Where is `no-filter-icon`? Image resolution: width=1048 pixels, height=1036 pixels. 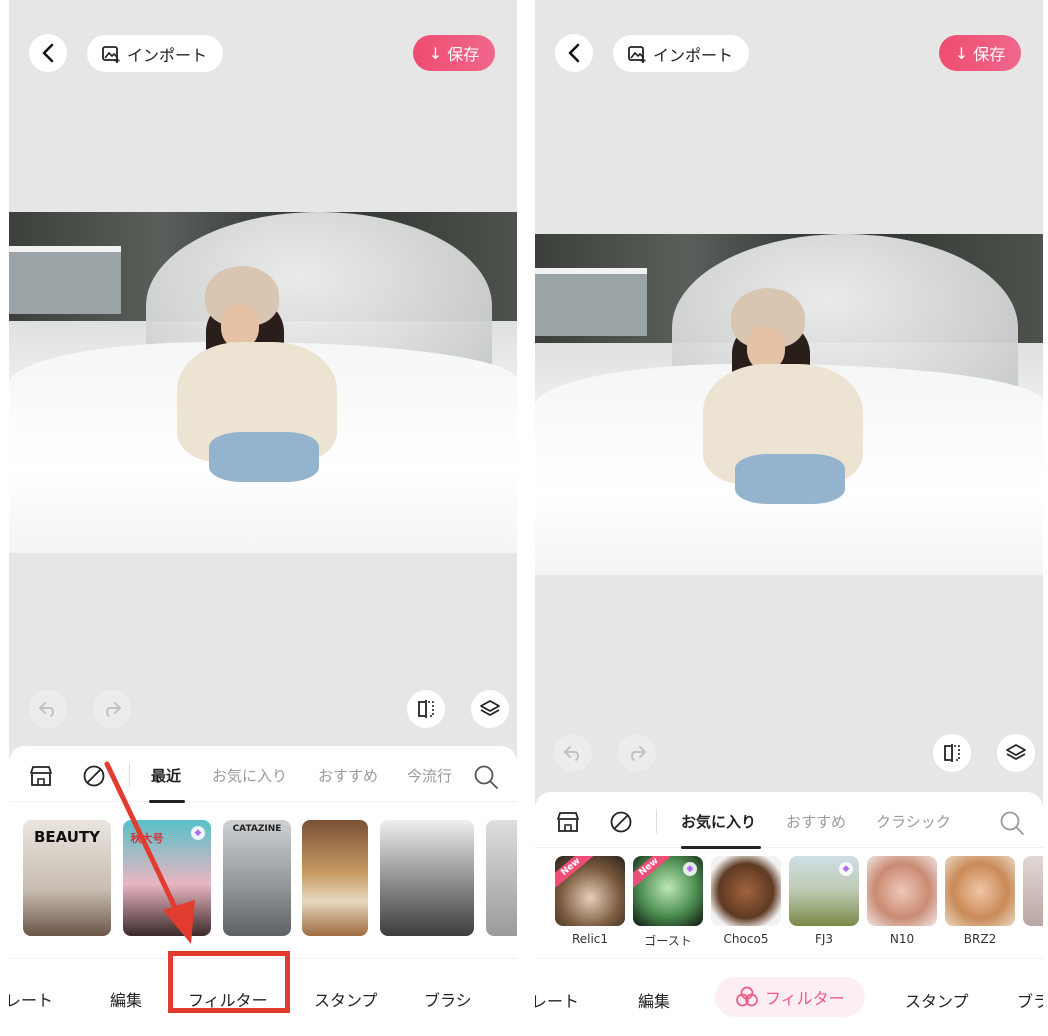 no-filter-icon is located at coordinates (621, 822).